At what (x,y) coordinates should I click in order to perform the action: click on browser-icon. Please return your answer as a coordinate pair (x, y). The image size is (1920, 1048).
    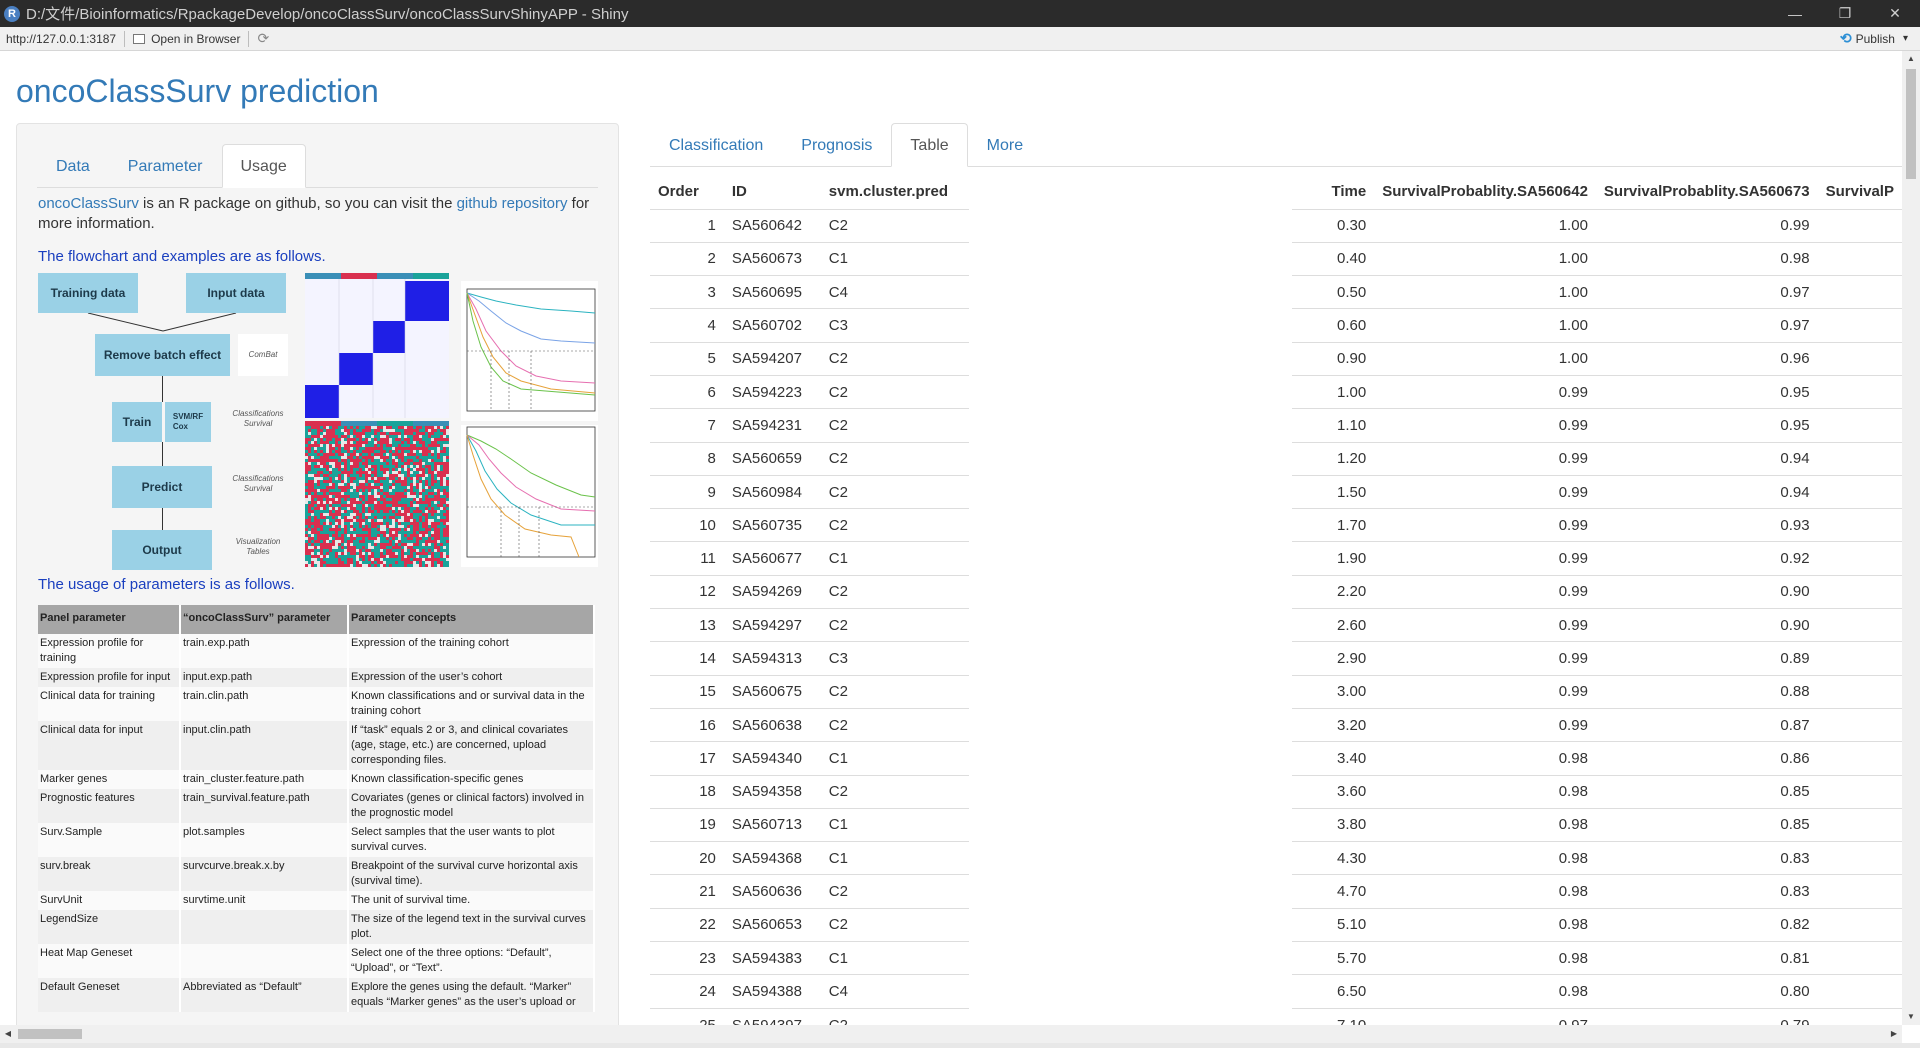
    Looking at the image, I should click on (139, 38).